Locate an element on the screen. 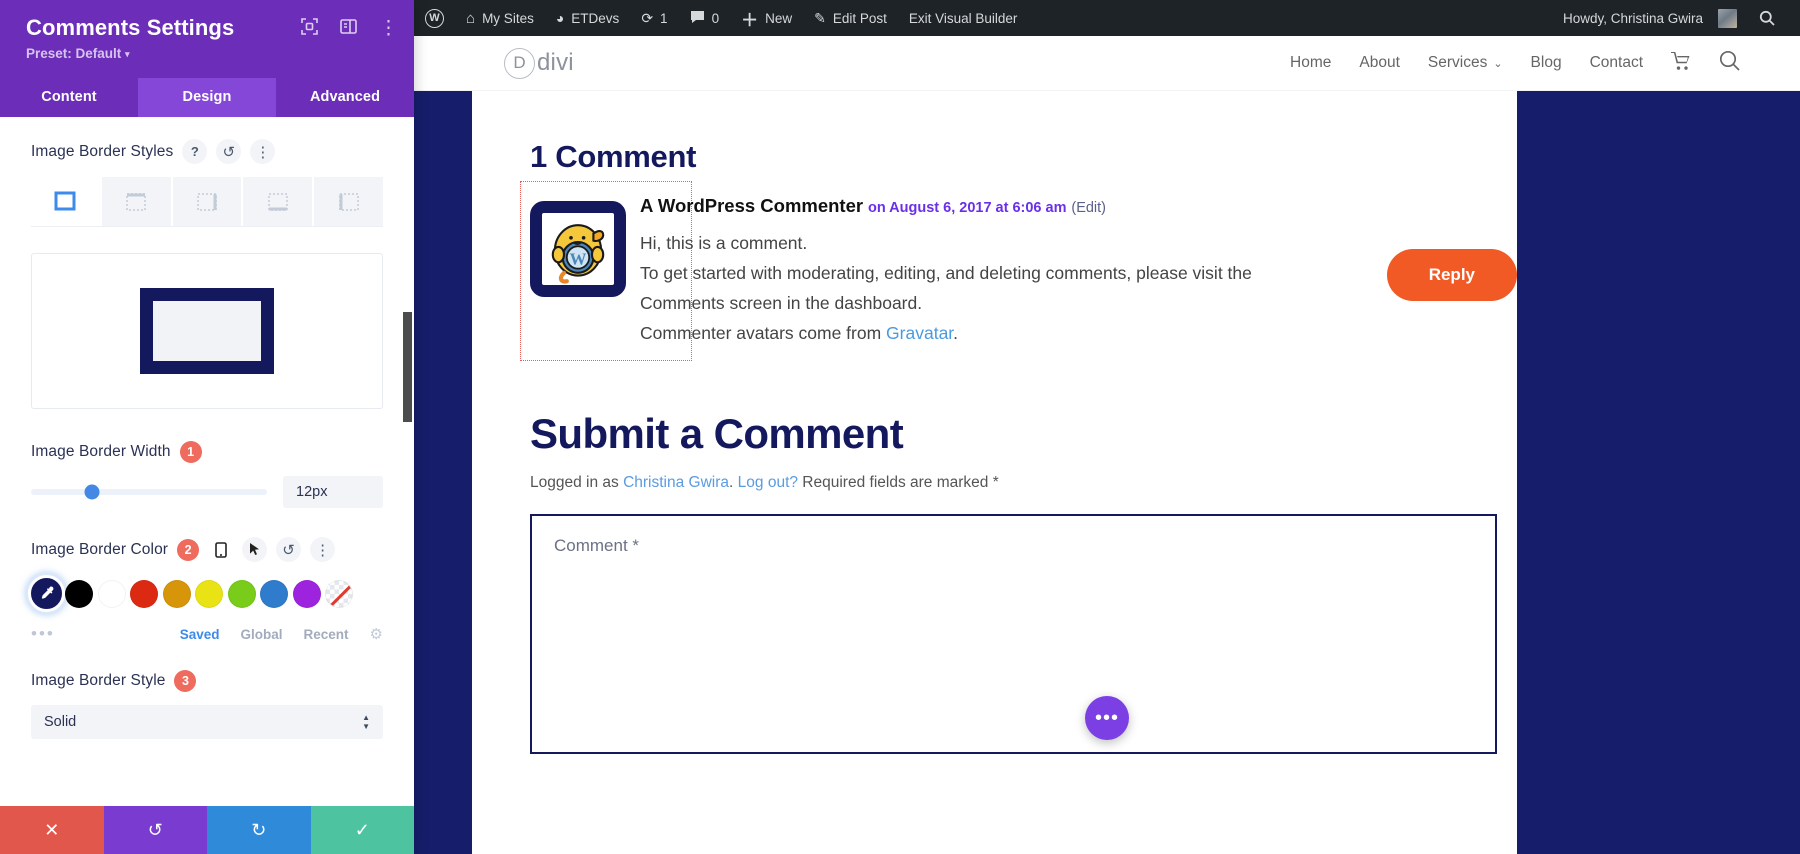 The height and width of the screenshot is (854, 1800). save-button: ✓ is located at coordinates (362, 830).